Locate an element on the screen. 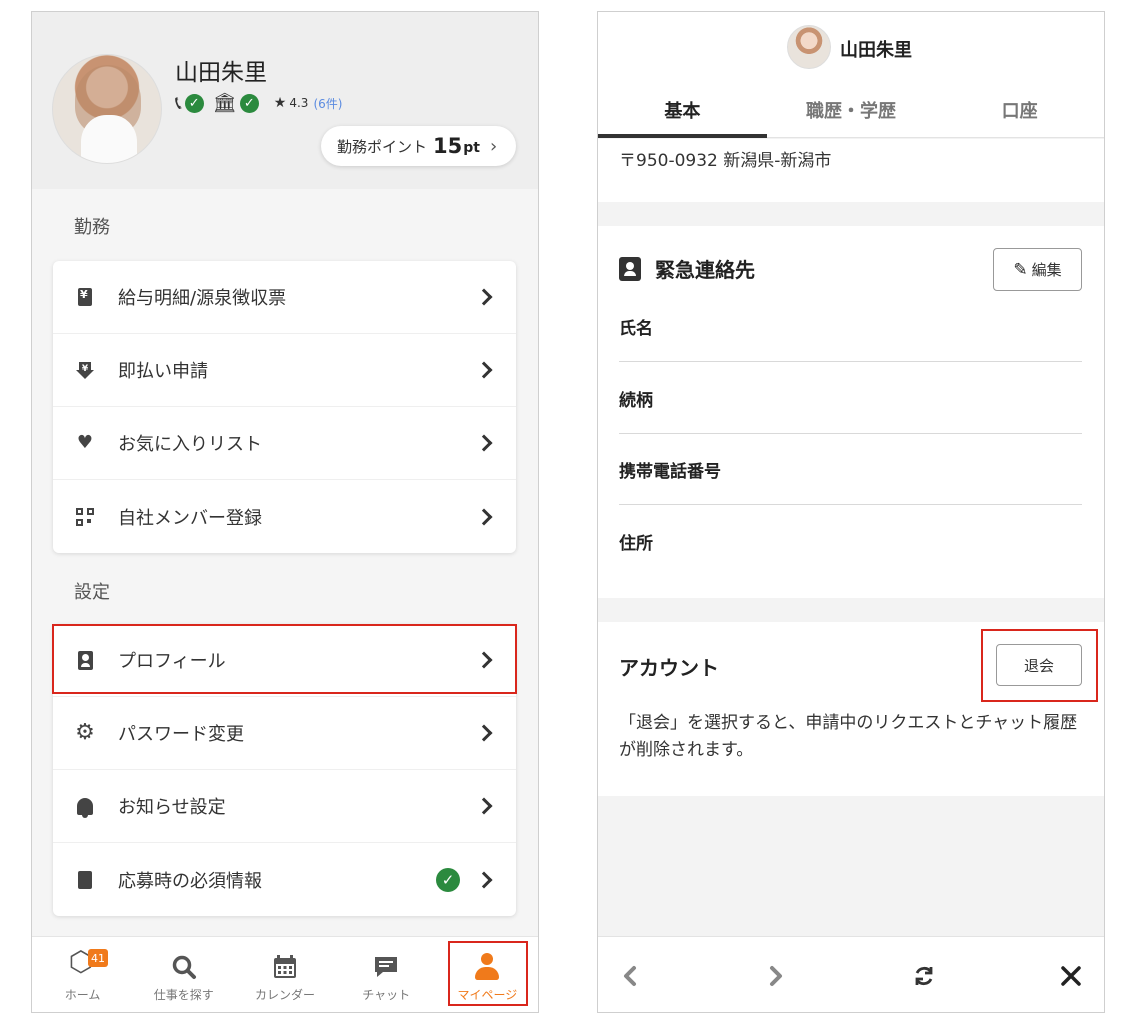  profile-header: 山田朱里 📞︎ ✓ 🏛︎ ✓ ★ 4.3 (6件) 勤務ポイント 15 pt › is located at coordinates (285, 100).